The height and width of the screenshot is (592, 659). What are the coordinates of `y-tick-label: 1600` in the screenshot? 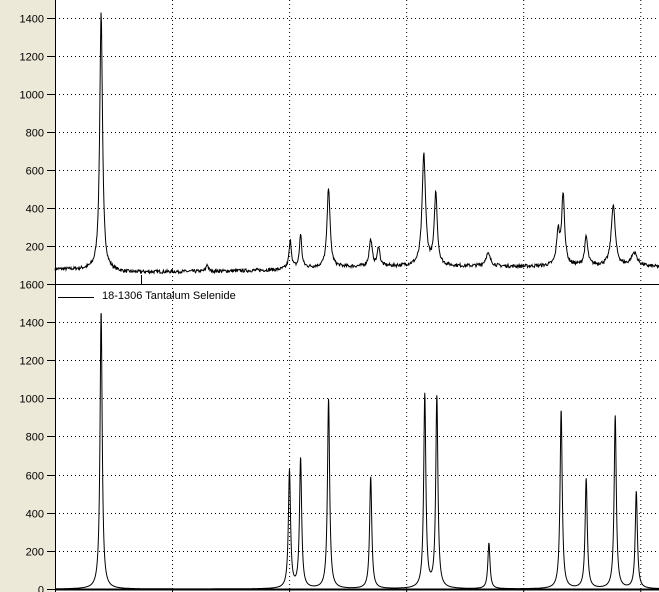 It's located at (32, 286).